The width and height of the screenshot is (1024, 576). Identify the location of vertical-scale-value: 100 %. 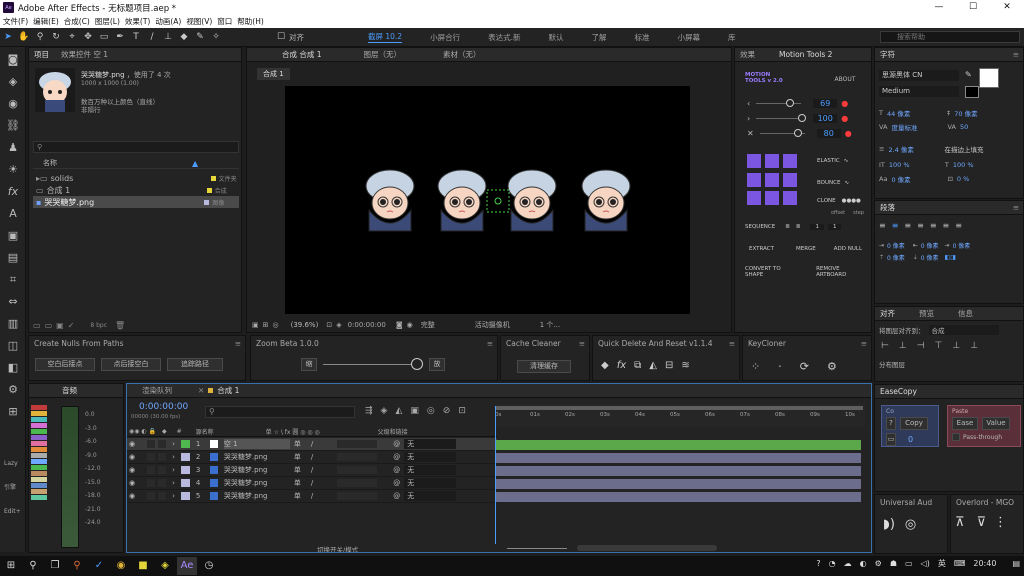
(917, 165).